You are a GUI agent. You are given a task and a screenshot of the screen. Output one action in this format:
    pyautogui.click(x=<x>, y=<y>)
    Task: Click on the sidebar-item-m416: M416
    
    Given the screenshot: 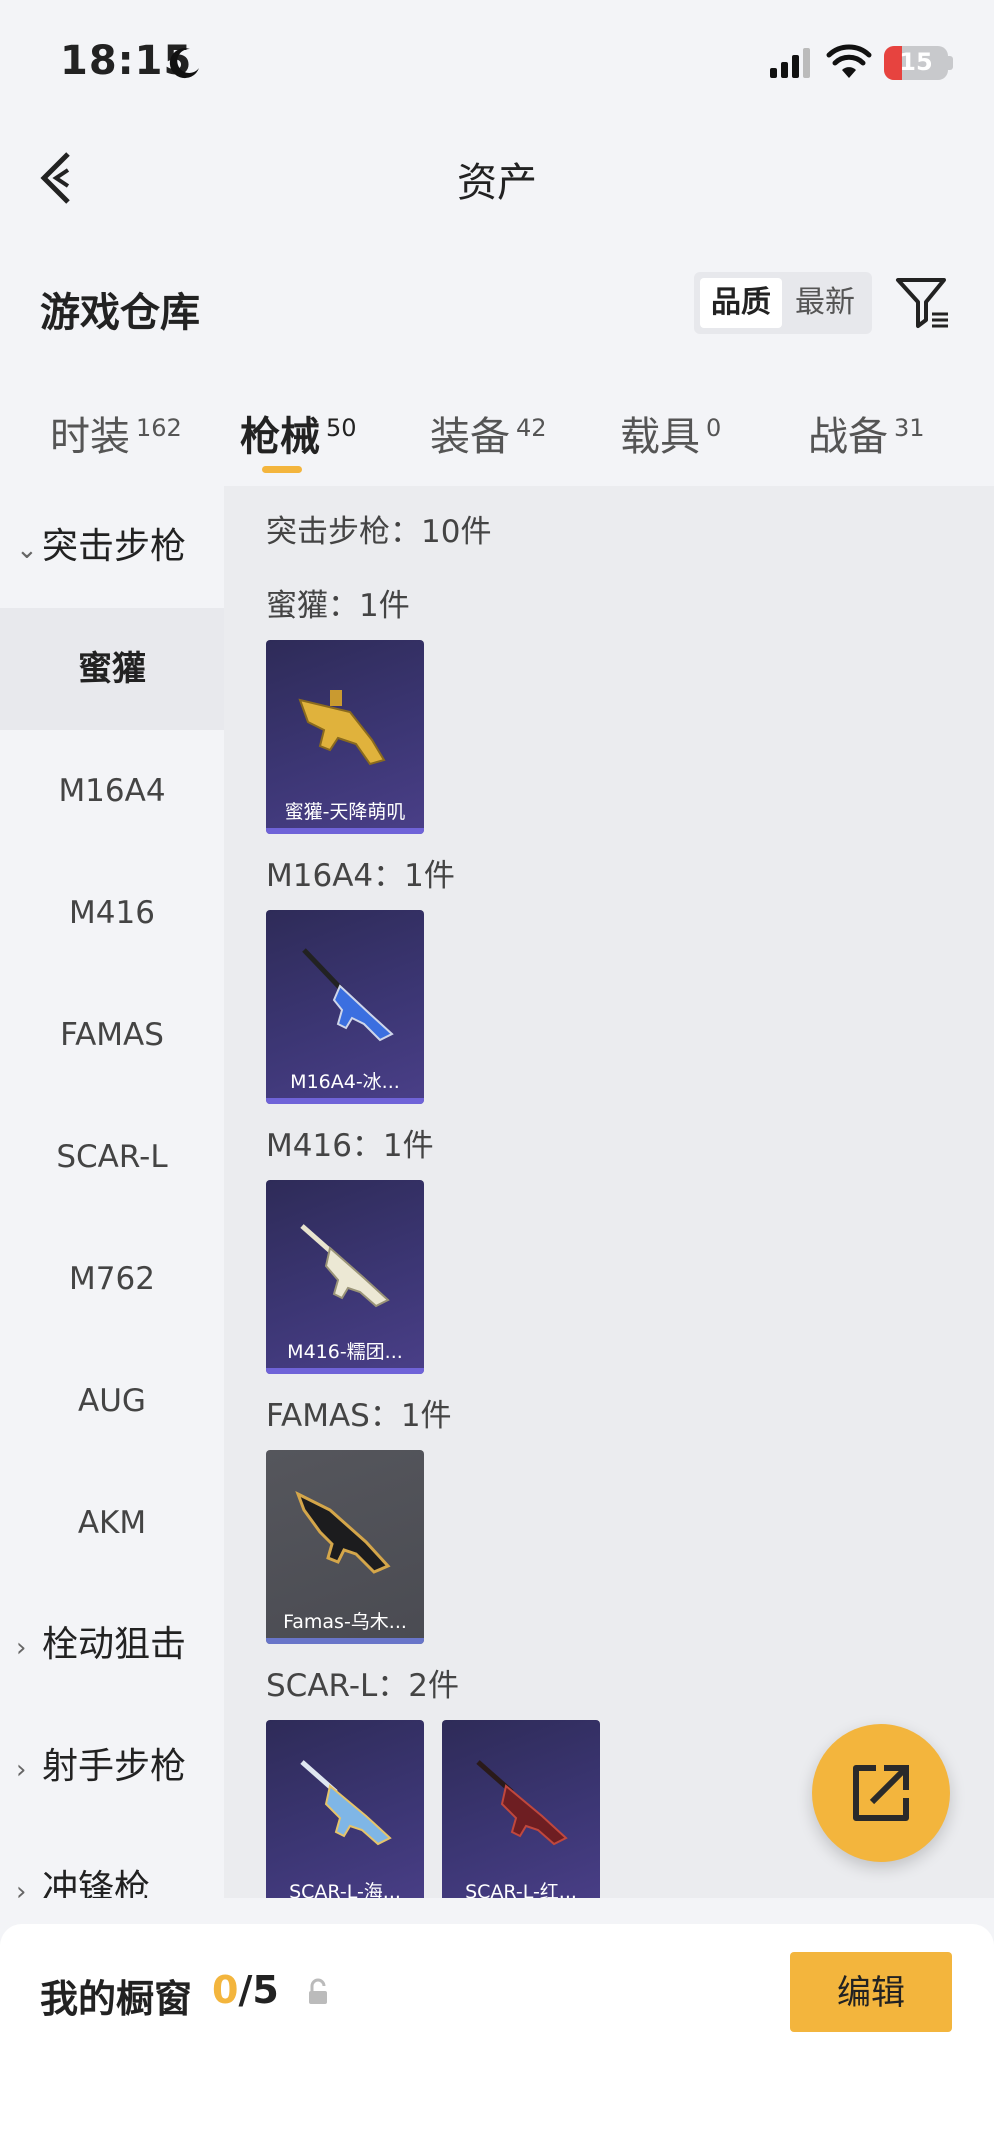 What is the action you would take?
    pyautogui.click(x=112, y=913)
    